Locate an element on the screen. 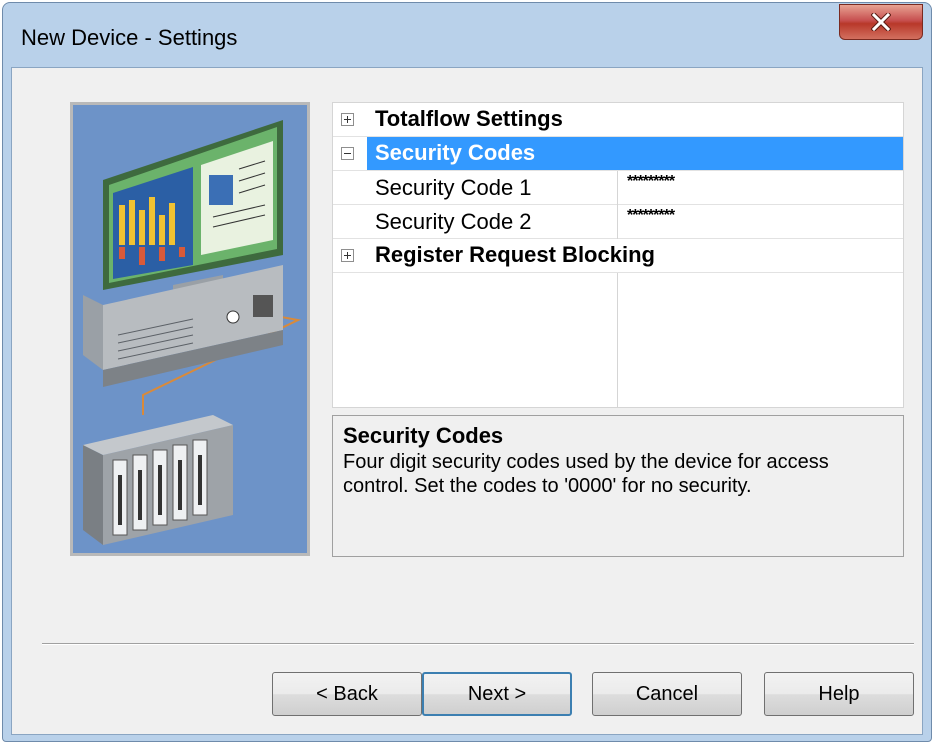 This screenshot has height=746, width=936. next-button: Next > is located at coordinates (497, 694).